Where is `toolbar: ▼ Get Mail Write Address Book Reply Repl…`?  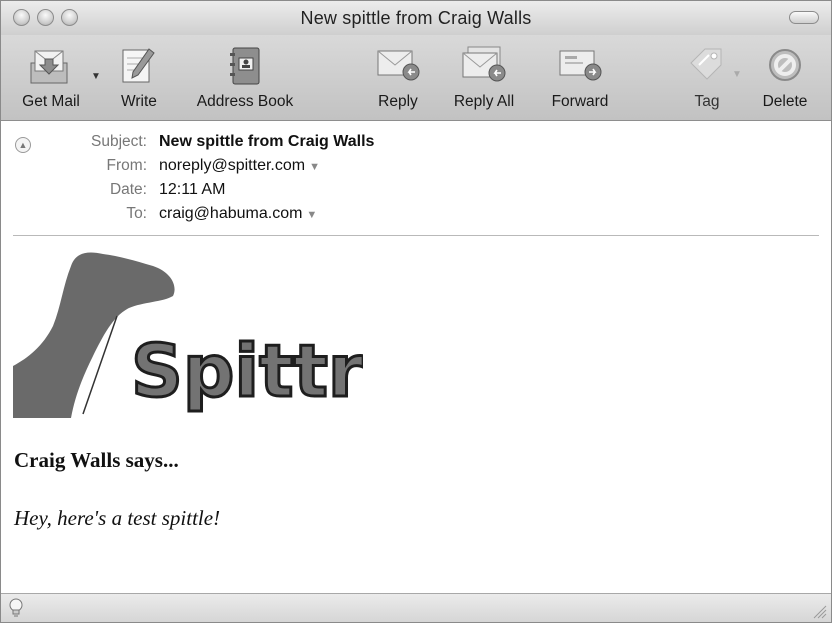 toolbar: ▼ Get Mail Write Address Book Reply Repl… is located at coordinates (416, 78).